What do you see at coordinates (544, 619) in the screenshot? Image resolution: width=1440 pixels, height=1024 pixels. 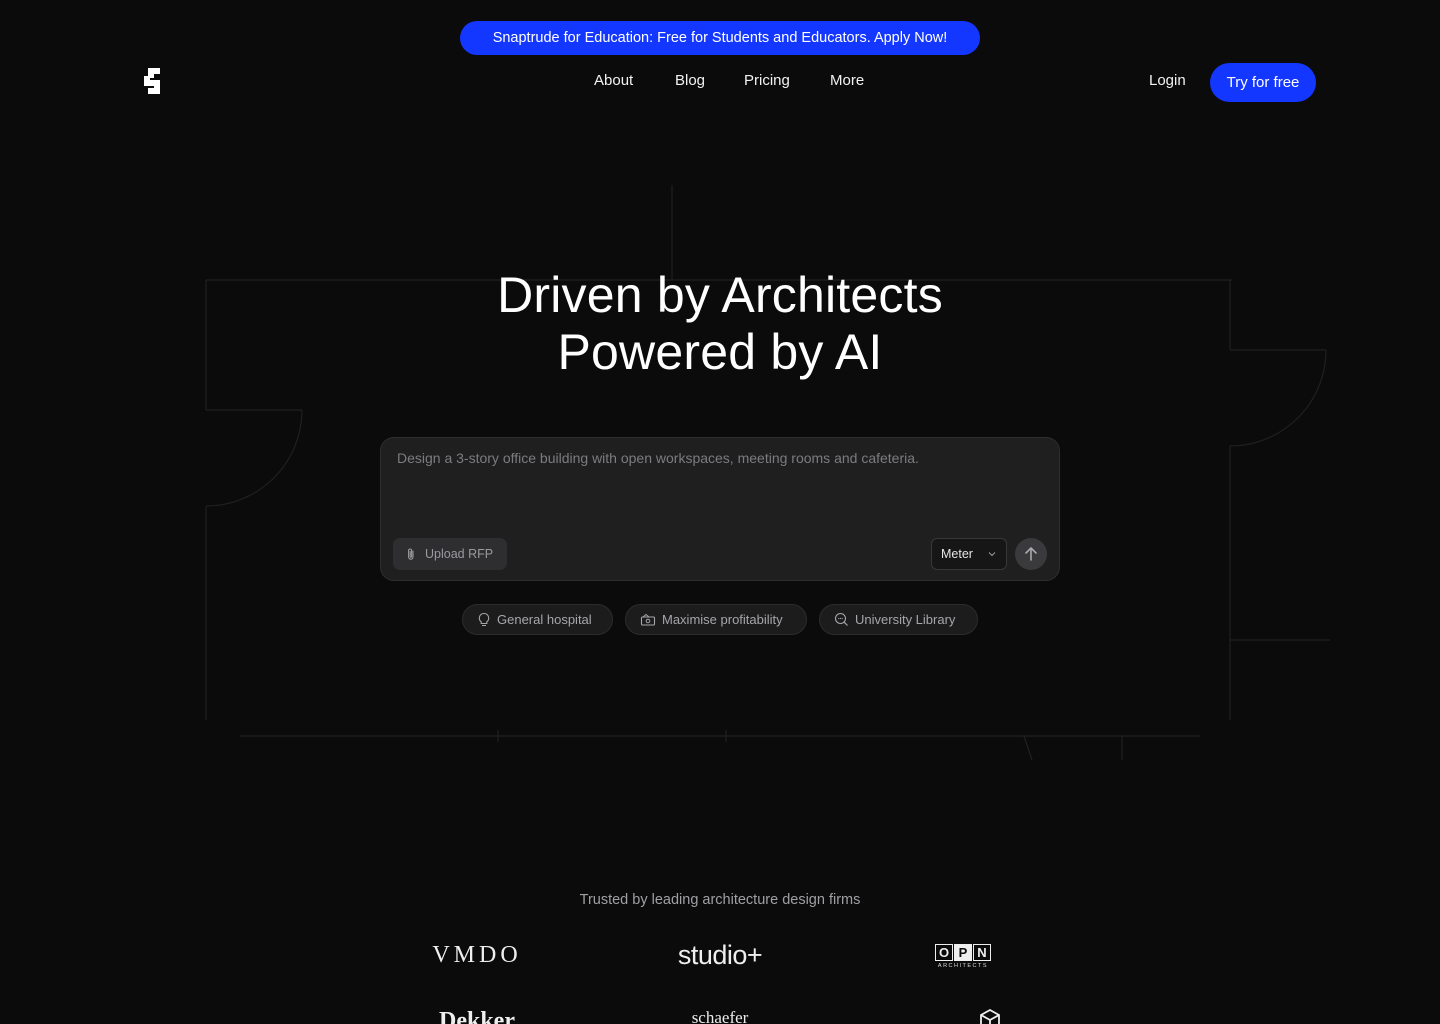 I see `chip-label: General hospital` at bounding box center [544, 619].